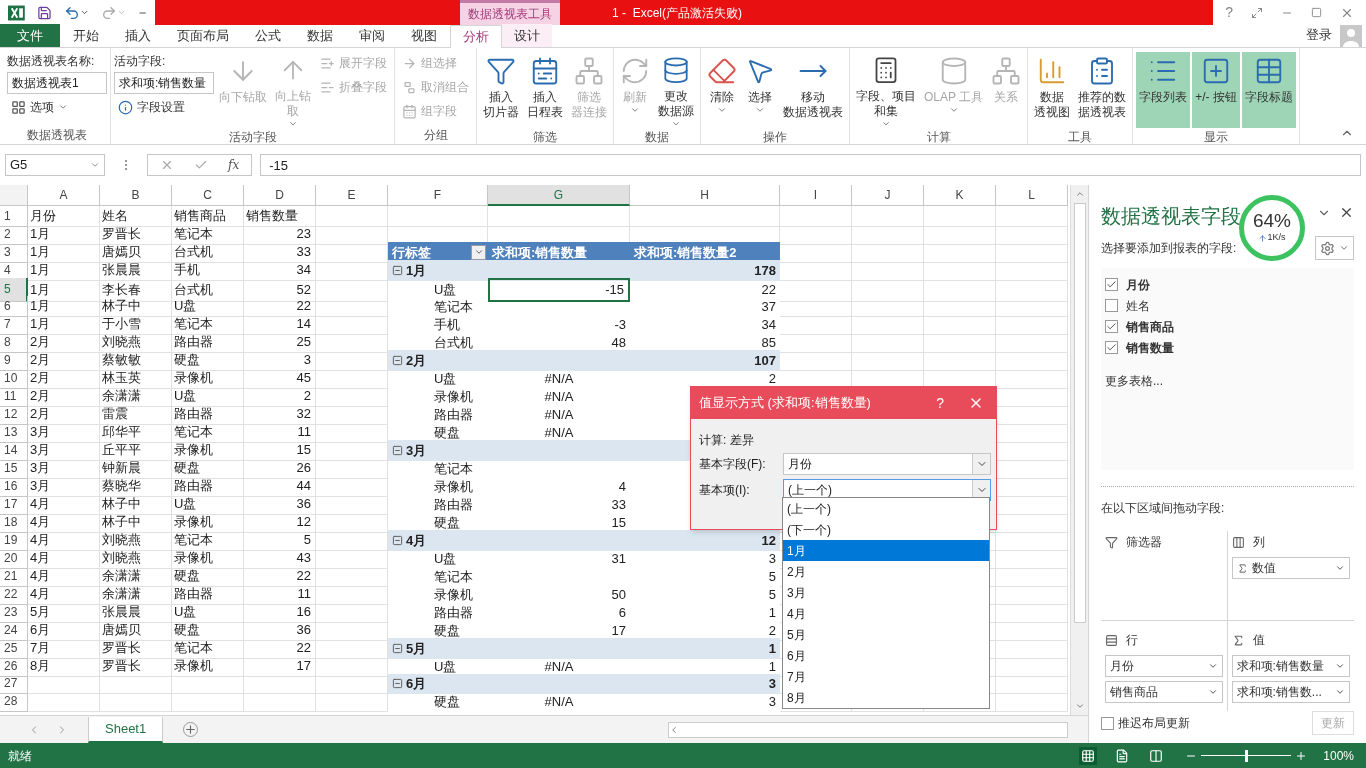 This screenshot has width=1366, height=768. What do you see at coordinates (886, 634) in the screenshot?
I see `dropdown-option: 5月` at bounding box center [886, 634].